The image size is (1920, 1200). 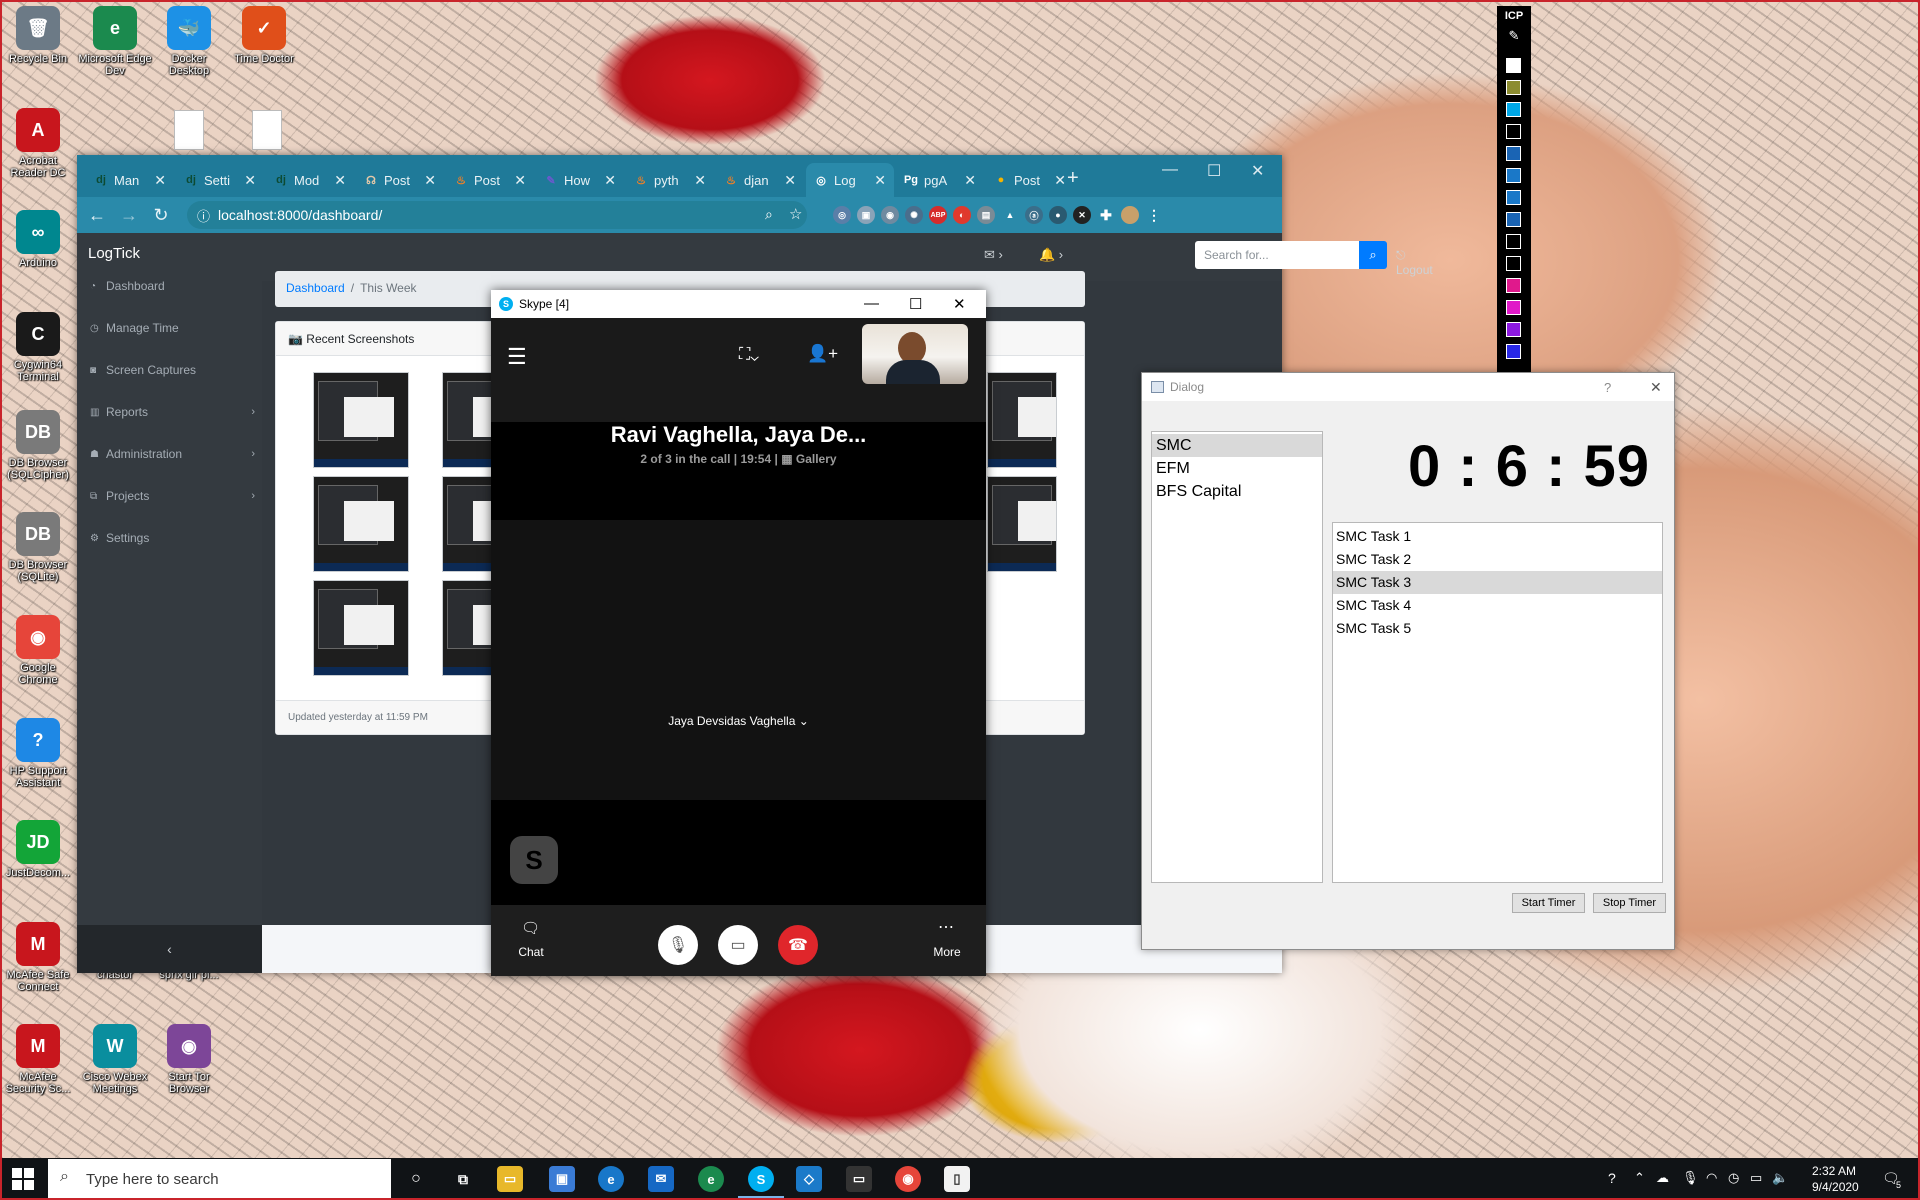 I want to click on sidebar-item-manage-time: ◷ Manage Time, so click(x=172, y=328).